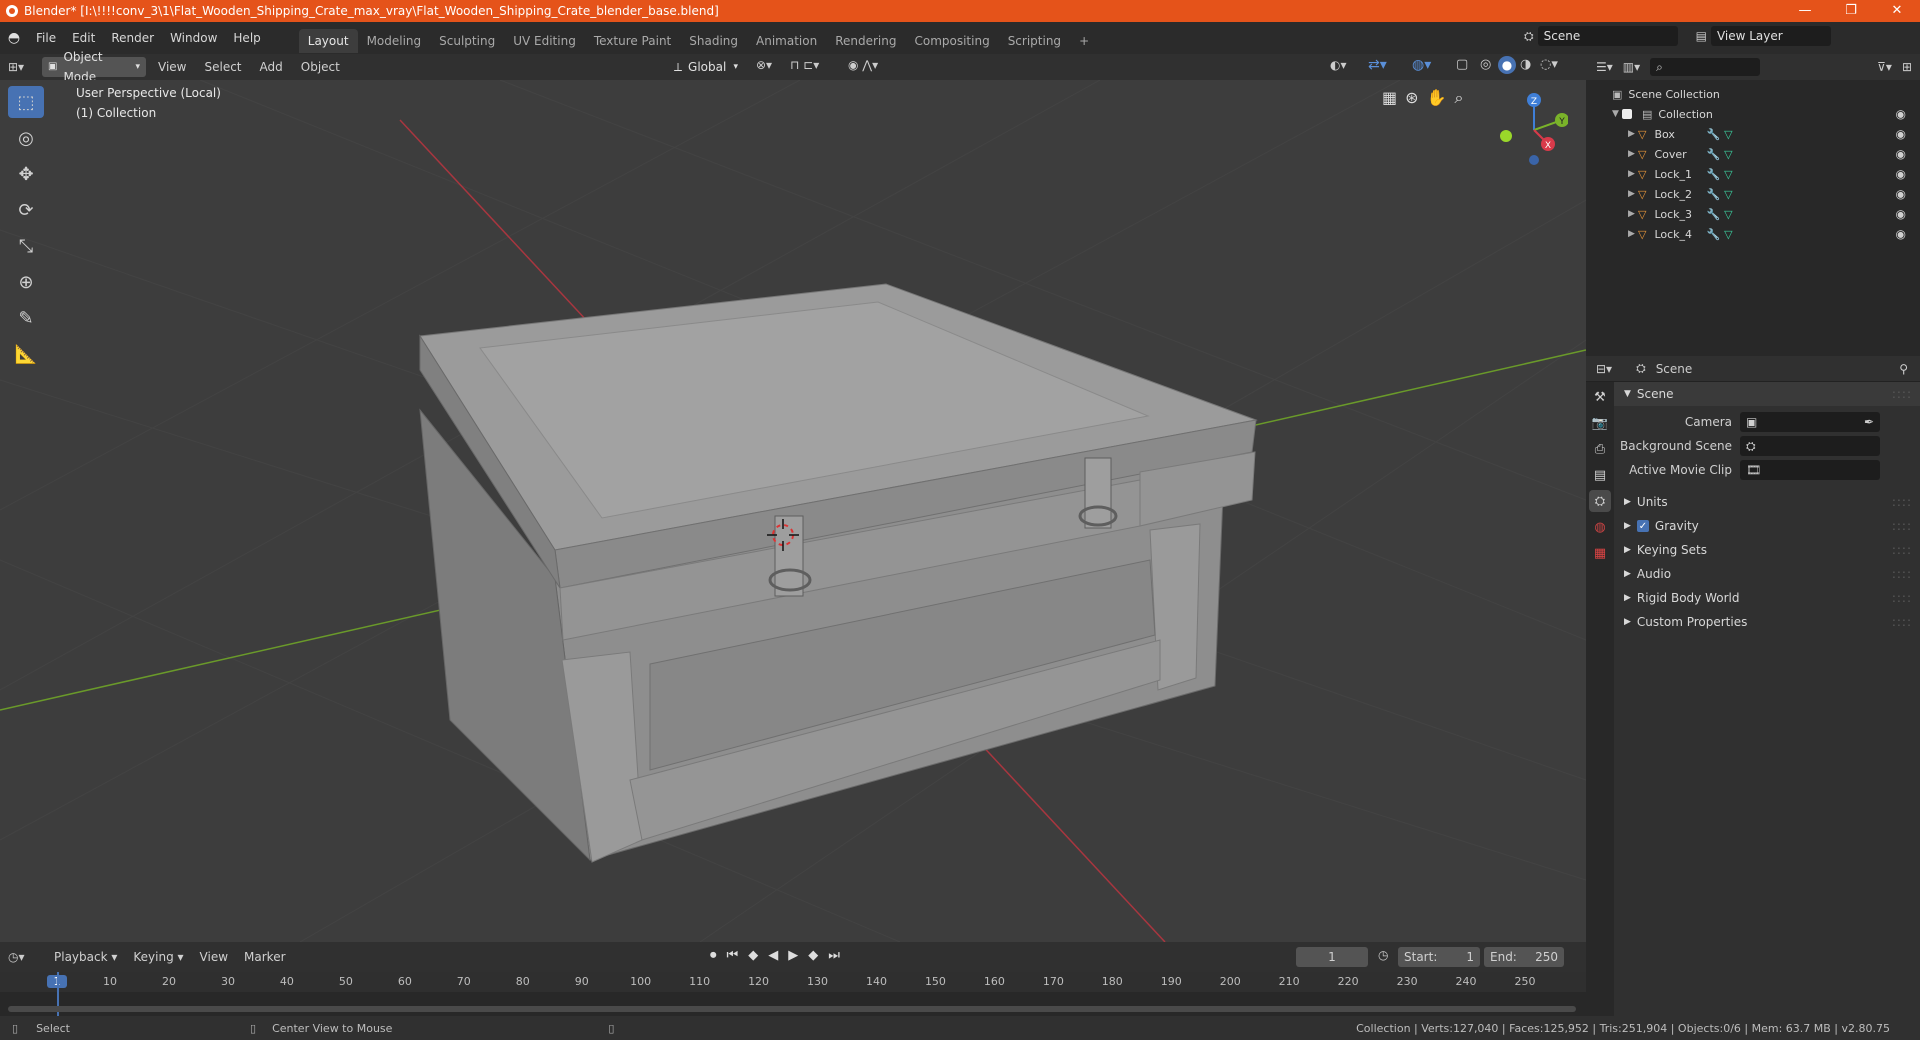 The width and height of the screenshot is (1920, 1040). Describe the element at coordinates (1617, 114) in the screenshot. I see `expand-icon: ▼` at that location.